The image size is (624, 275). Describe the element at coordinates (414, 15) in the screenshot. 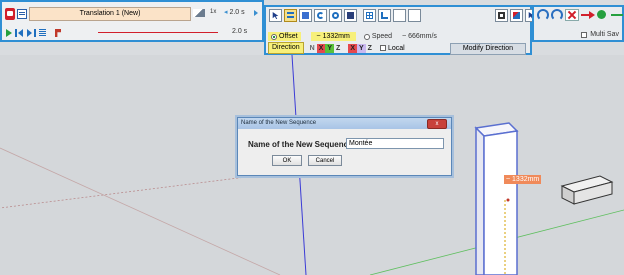

I see `empty-tool-2-icon` at that location.